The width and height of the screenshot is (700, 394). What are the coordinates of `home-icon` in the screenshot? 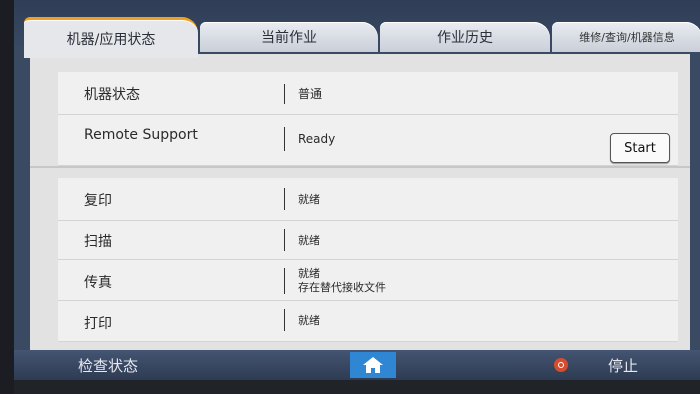 It's located at (373, 365).